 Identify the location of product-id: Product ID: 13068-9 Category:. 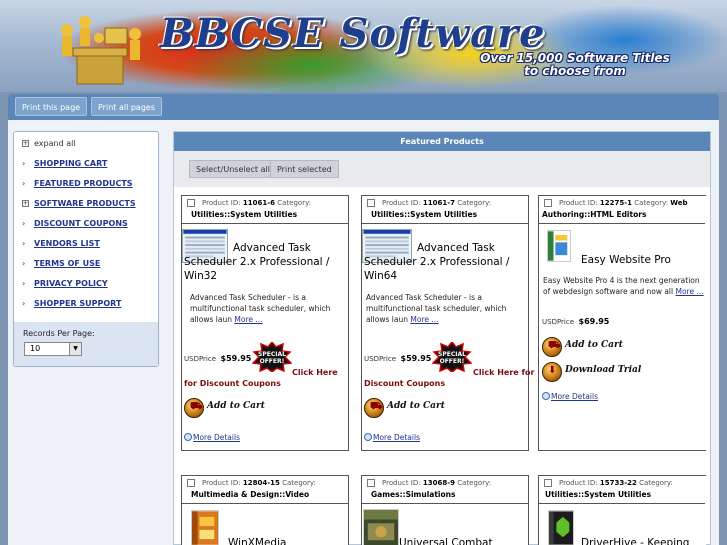
(437, 483).